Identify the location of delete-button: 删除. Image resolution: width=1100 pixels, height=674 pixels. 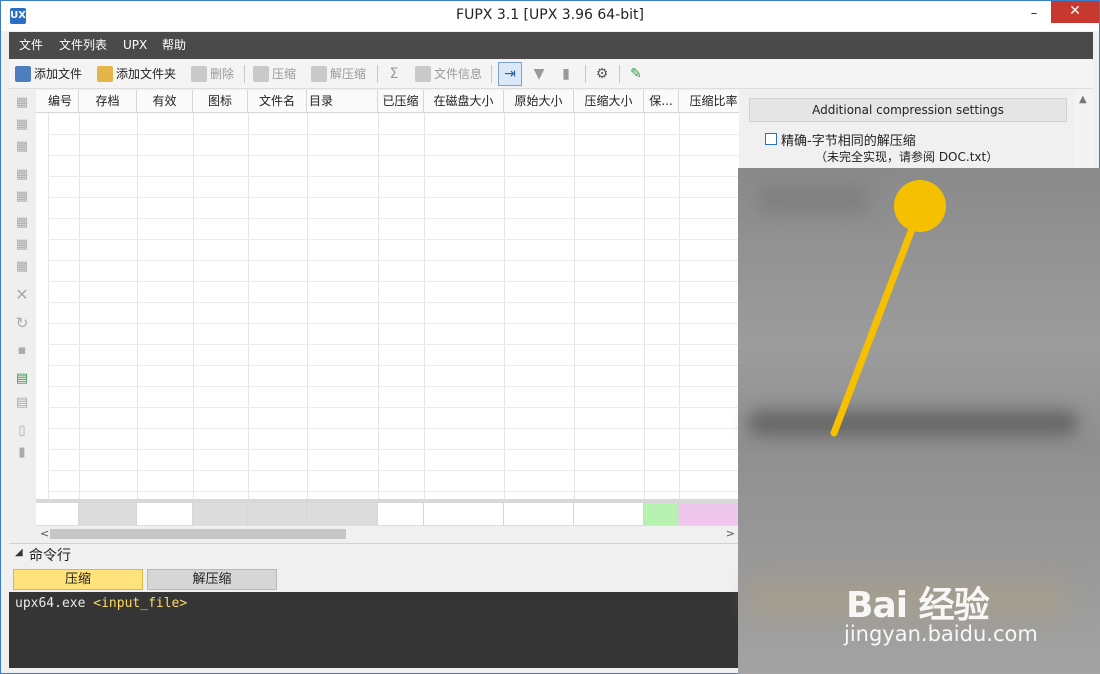
(212, 74).